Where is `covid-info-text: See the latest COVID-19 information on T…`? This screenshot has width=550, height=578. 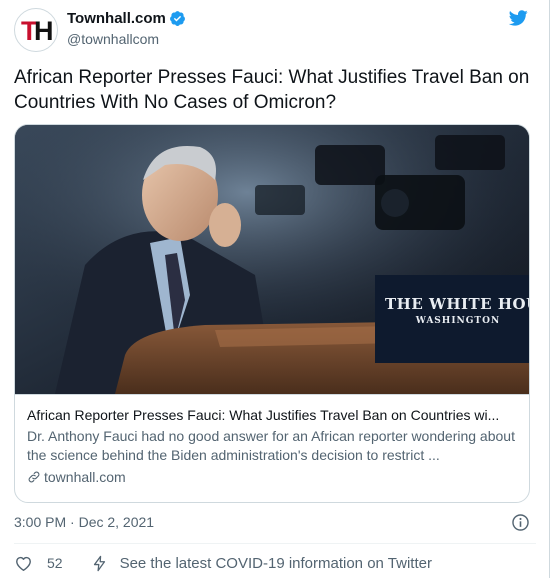 covid-info-text: See the latest COVID-19 information on T… is located at coordinates (276, 563).